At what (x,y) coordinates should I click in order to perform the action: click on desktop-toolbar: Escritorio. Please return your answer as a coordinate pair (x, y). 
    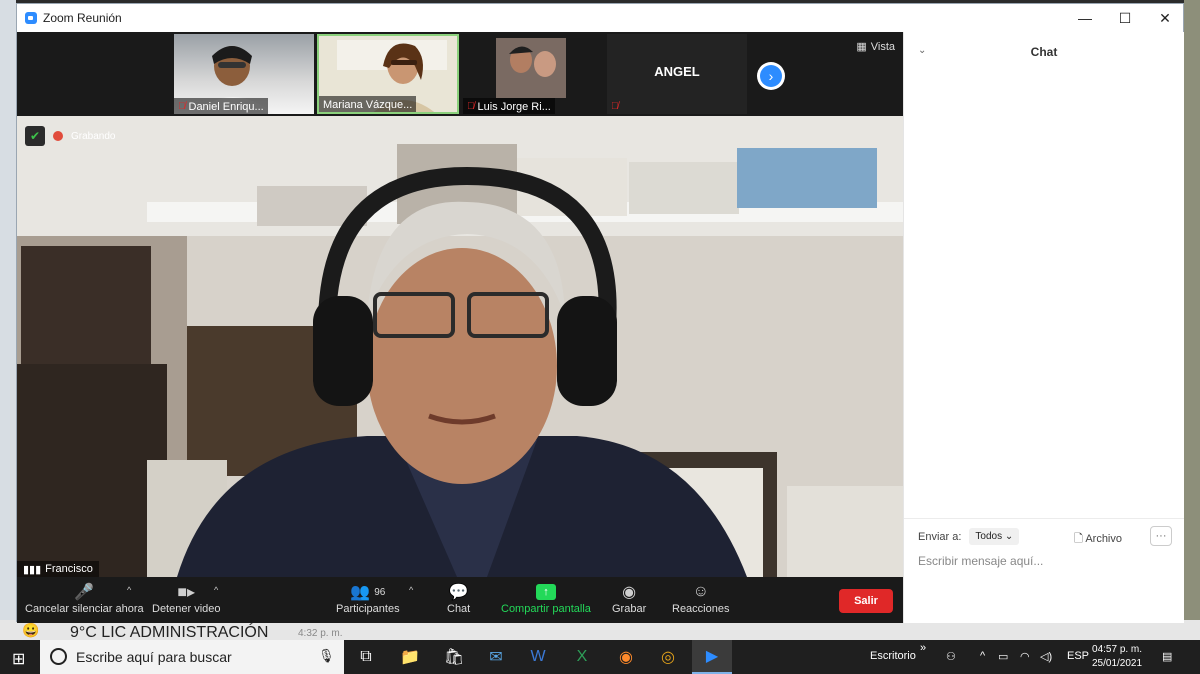
    Looking at the image, I should click on (893, 656).